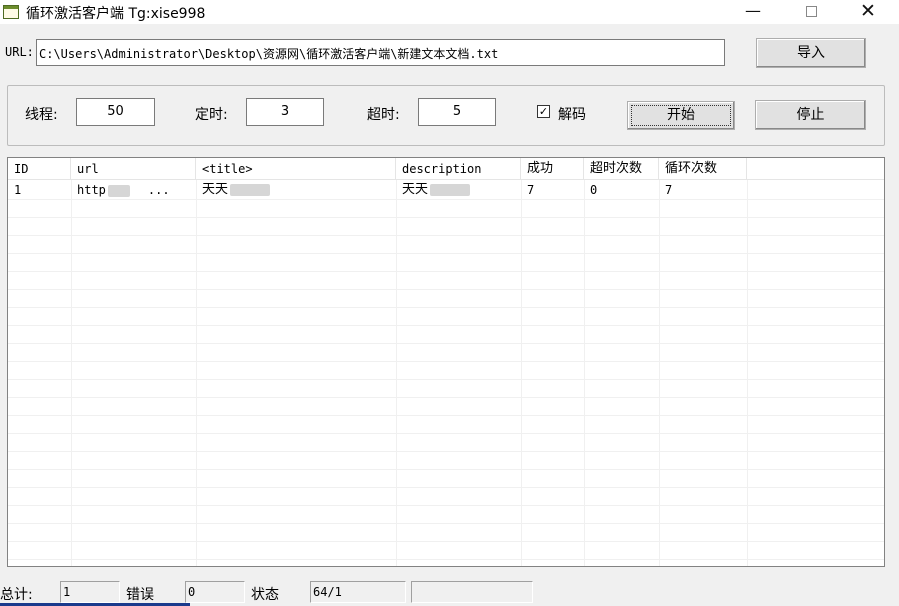  I want to click on cell-title: 天天, so click(296, 190).